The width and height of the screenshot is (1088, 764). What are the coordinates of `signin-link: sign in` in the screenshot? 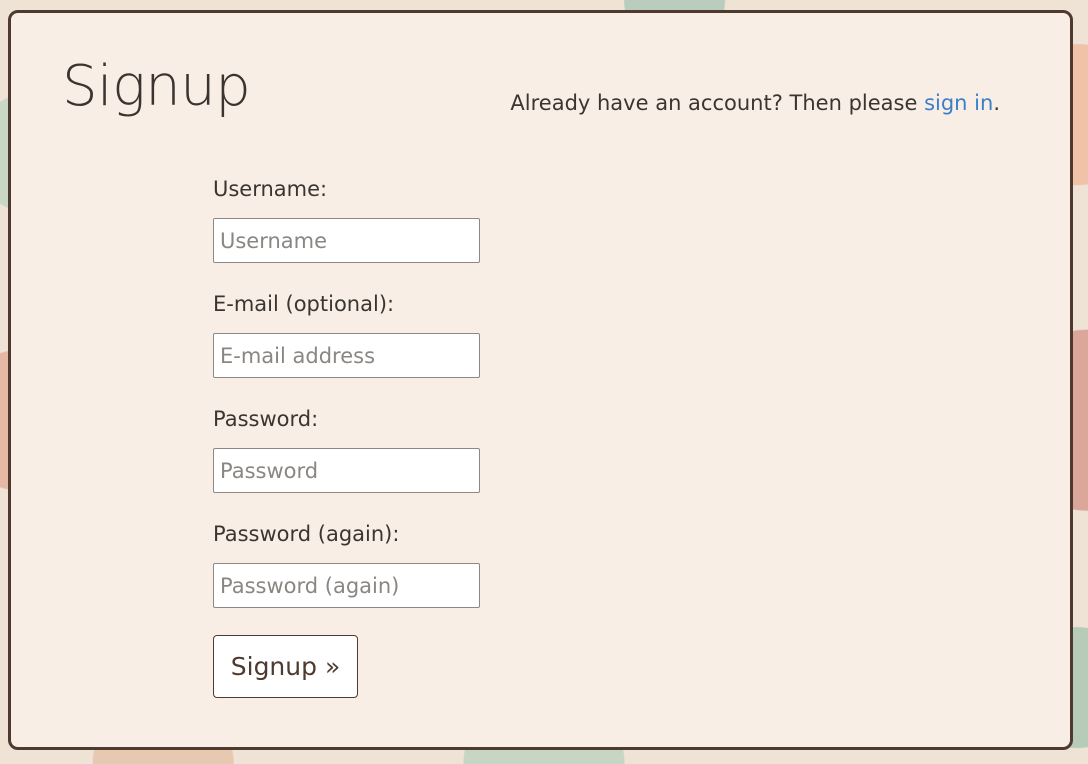 It's located at (958, 103).